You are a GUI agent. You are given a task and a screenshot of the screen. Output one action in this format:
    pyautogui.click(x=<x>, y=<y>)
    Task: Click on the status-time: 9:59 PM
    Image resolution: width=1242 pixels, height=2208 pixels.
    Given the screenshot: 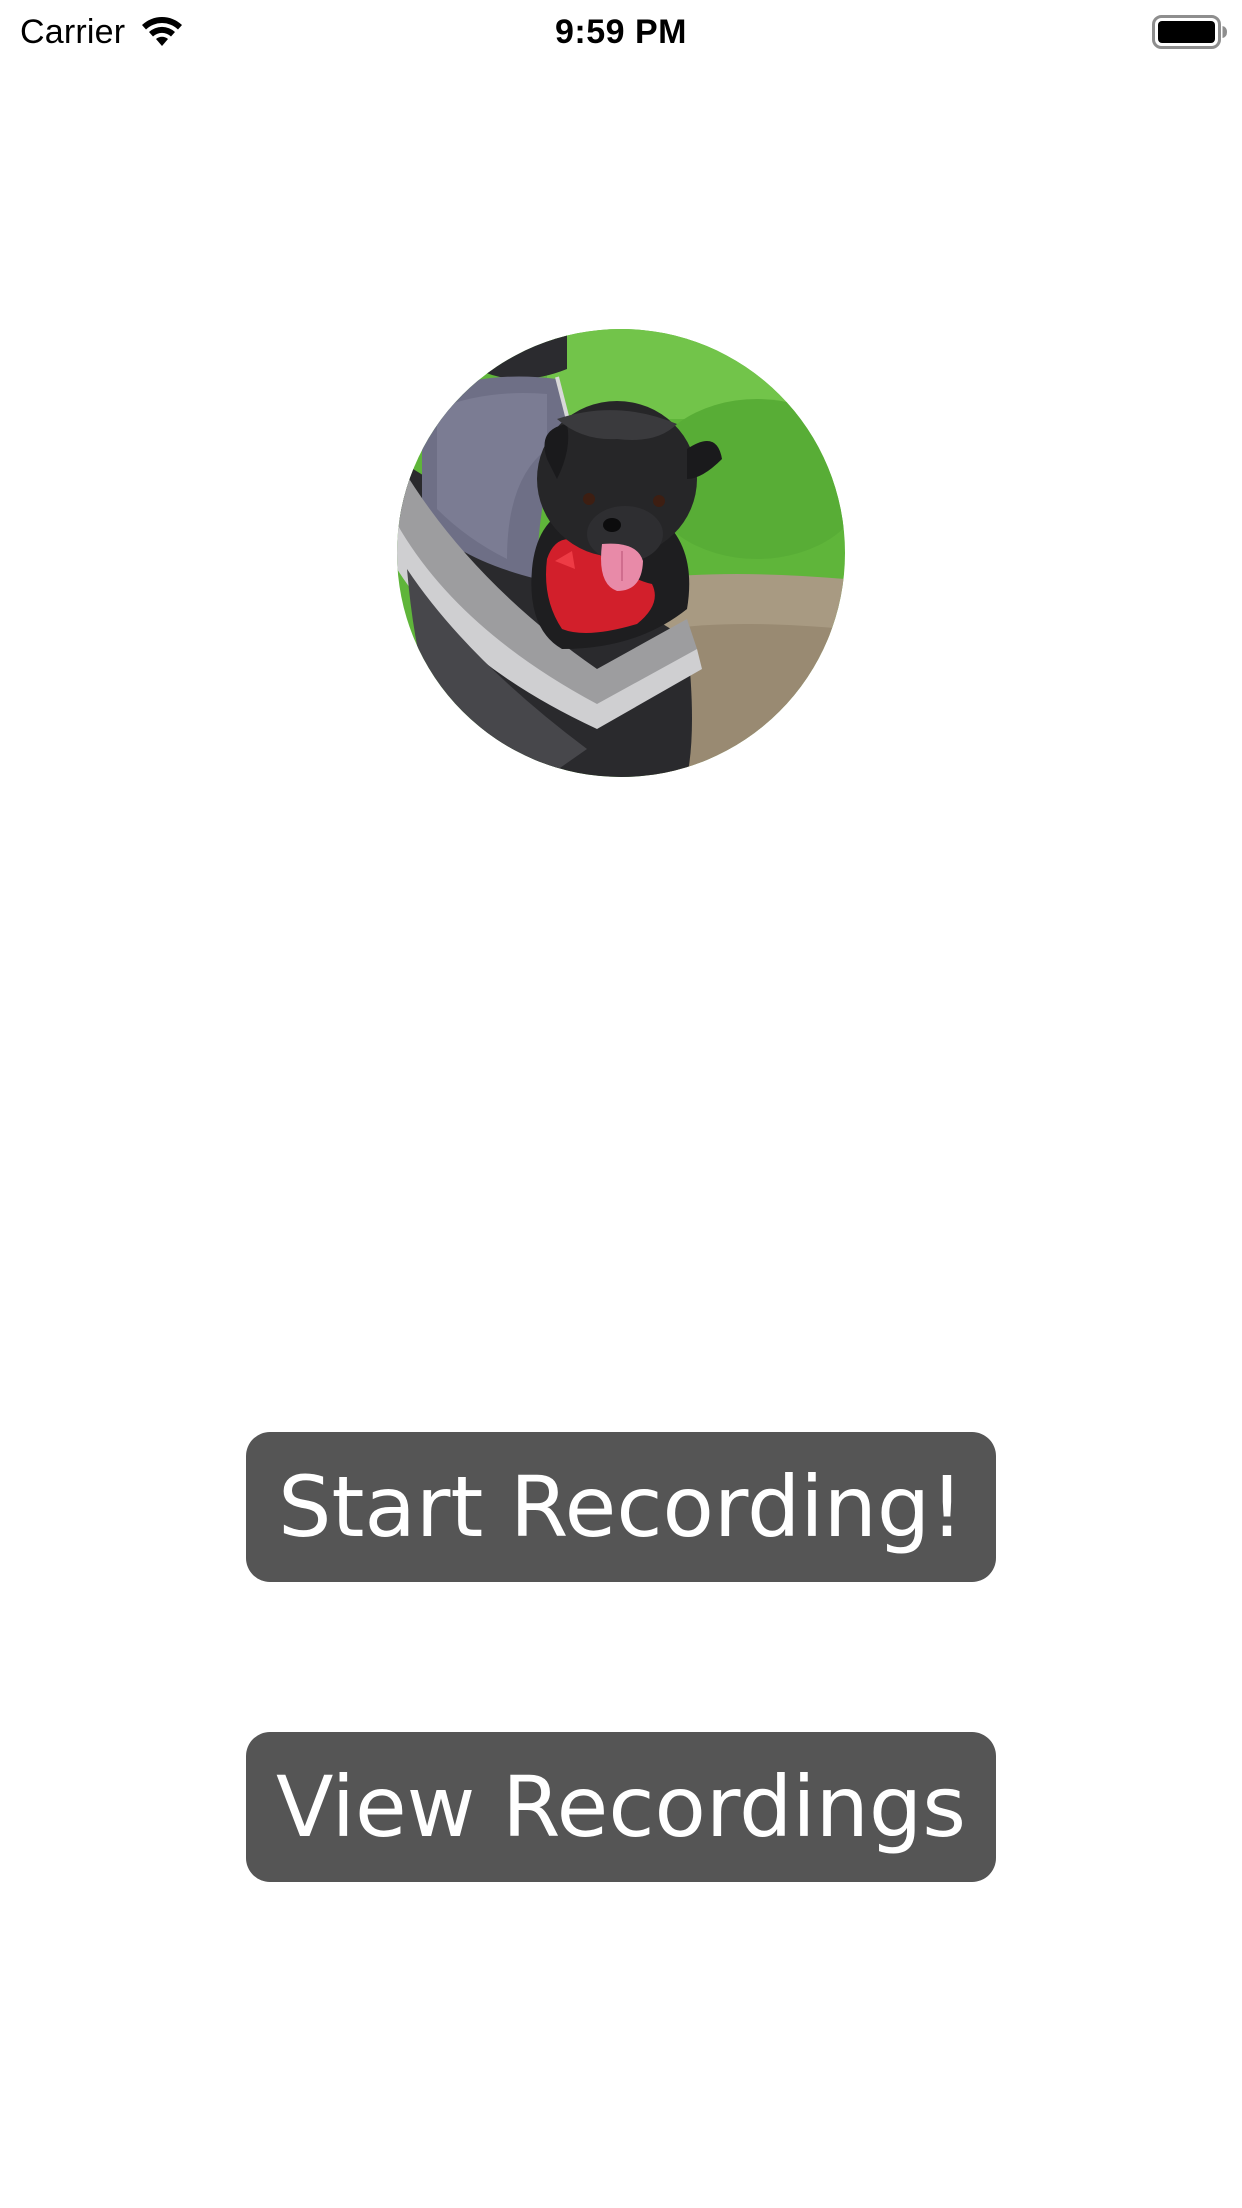 What is the action you would take?
    pyautogui.click(x=621, y=32)
    